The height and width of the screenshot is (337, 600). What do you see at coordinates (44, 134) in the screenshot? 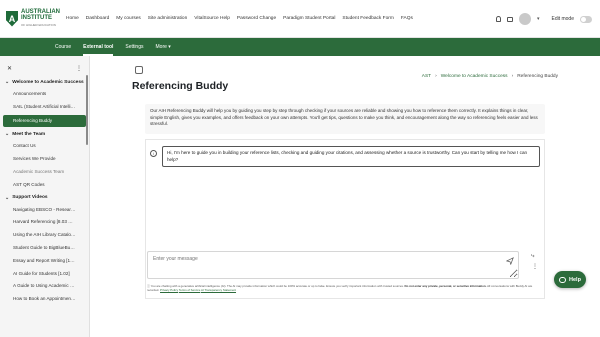
I see `section-meet-the-team: ⌄ Meet the Team` at bounding box center [44, 134].